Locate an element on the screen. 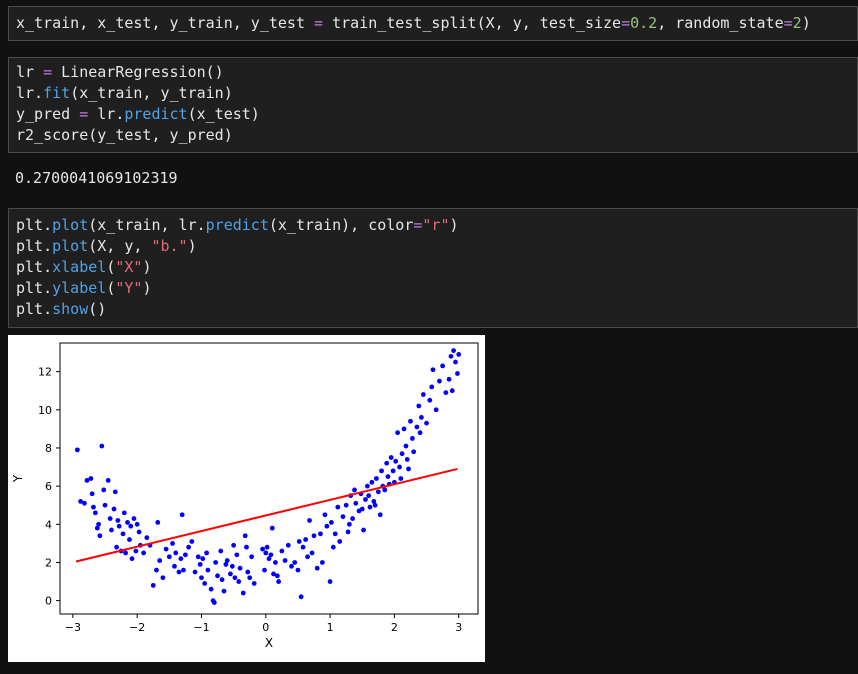 The height and width of the screenshot is (674, 858). code-token: "Y" is located at coordinates (129, 288).